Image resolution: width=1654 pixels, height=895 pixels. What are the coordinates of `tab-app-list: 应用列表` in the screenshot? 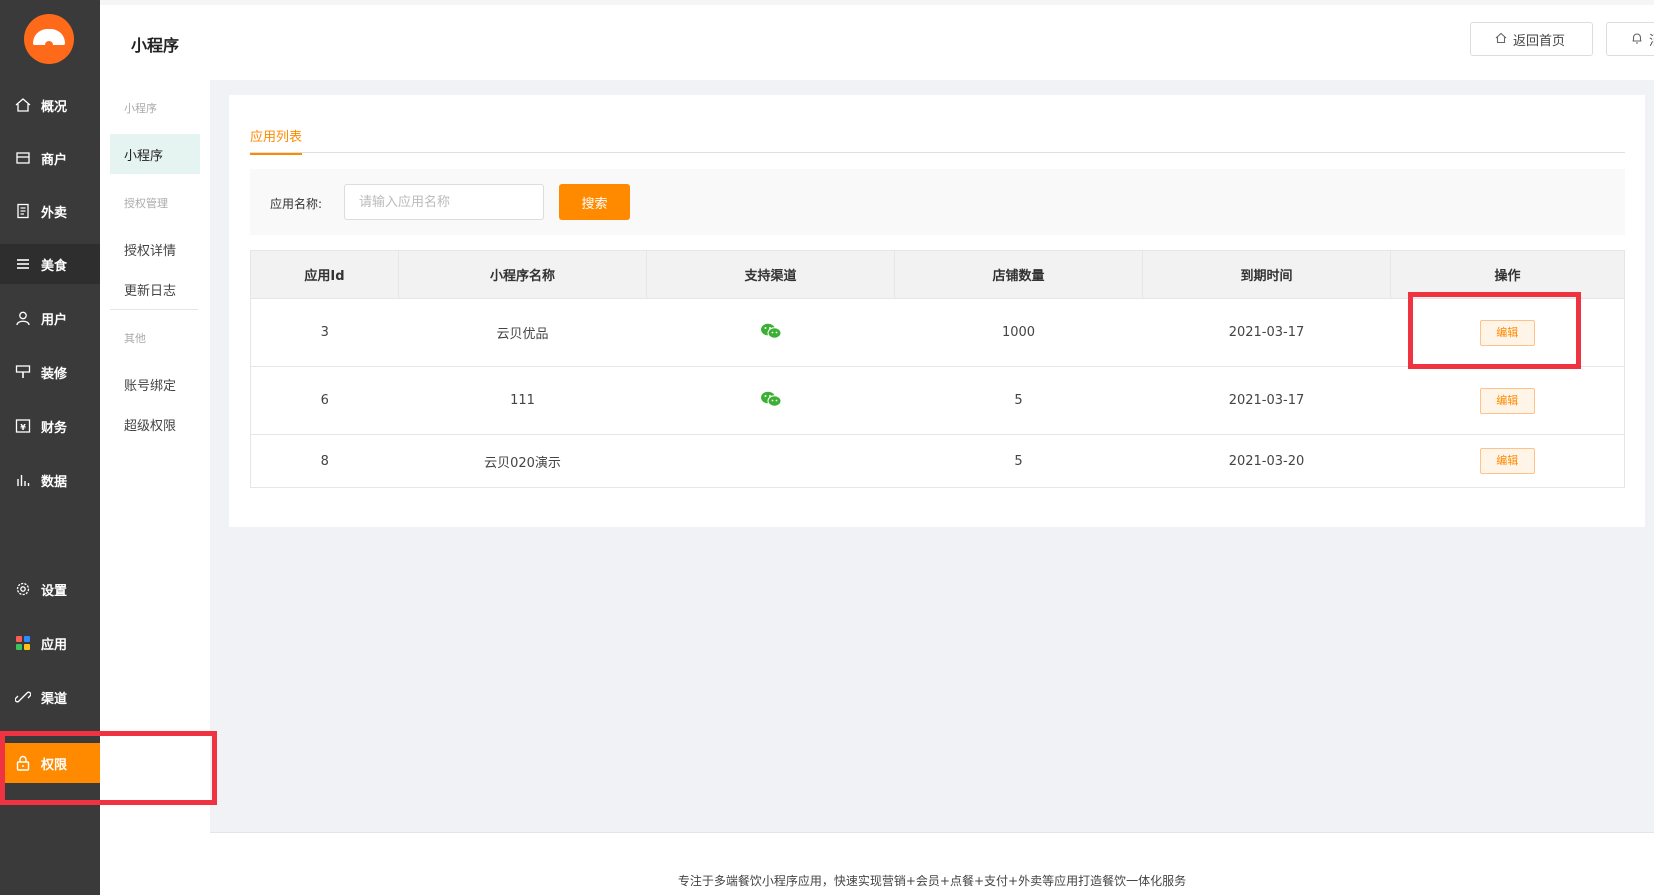 It's located at (276, 140).